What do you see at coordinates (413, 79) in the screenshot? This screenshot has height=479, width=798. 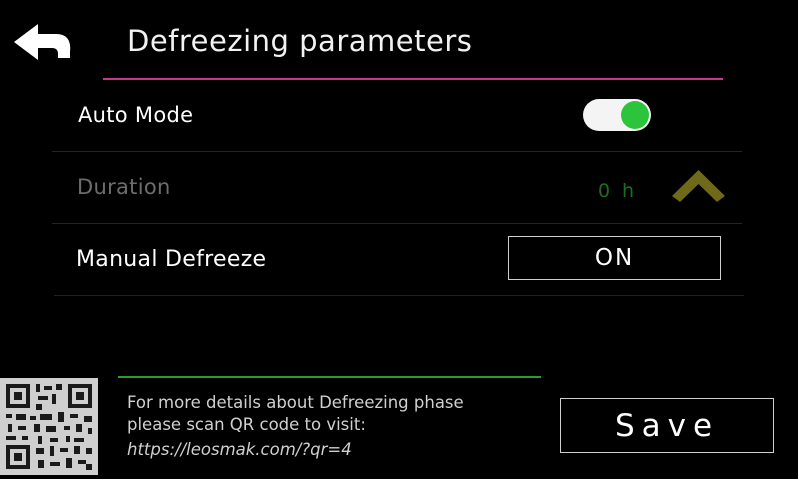 I see `title-divider` at bounding box center [413, 79].